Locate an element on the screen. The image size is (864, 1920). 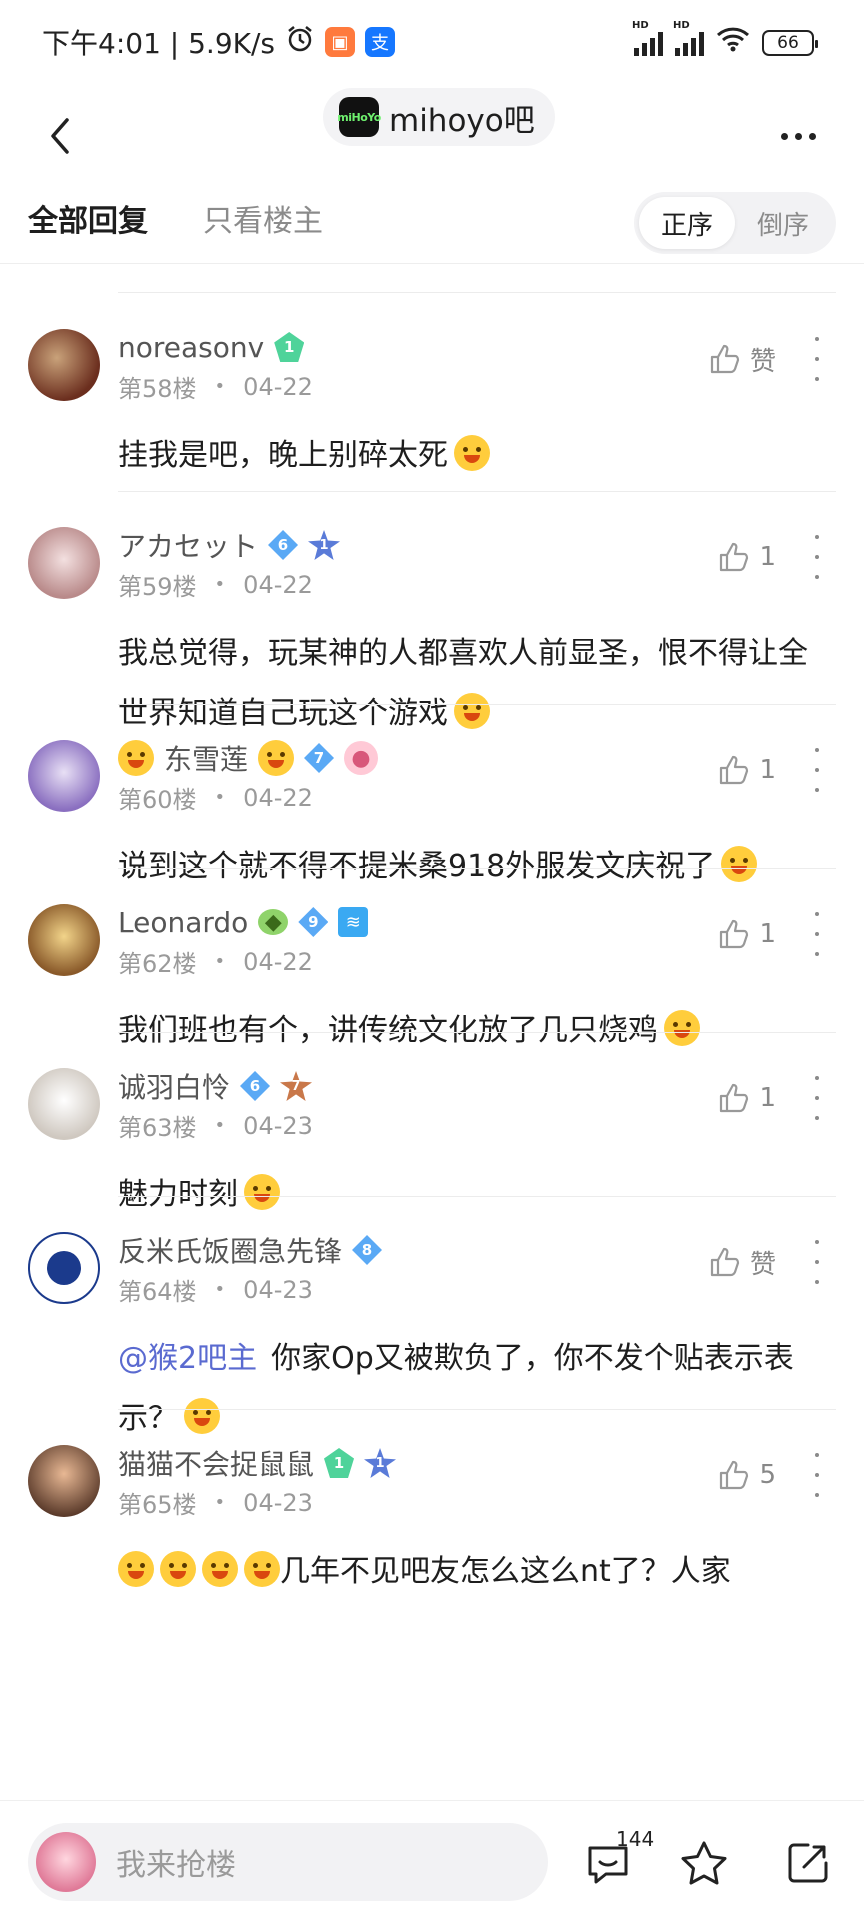
floor-number: 第65楼 is located at coordinates (157, 1505).